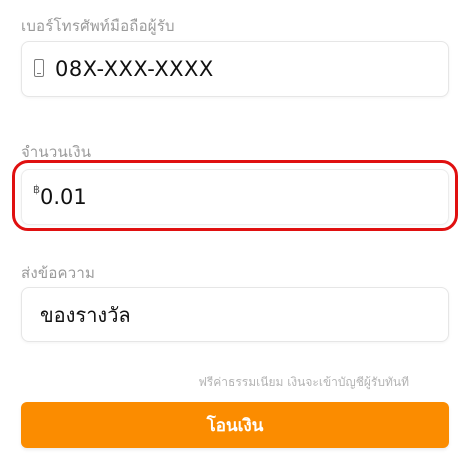 The width and height of the screenshot is (470, 463). Describe the element at coordinates (235, 69) in the screenshot. I see `recipient-phone-field: 08X-XXX-XXXX` at that location.